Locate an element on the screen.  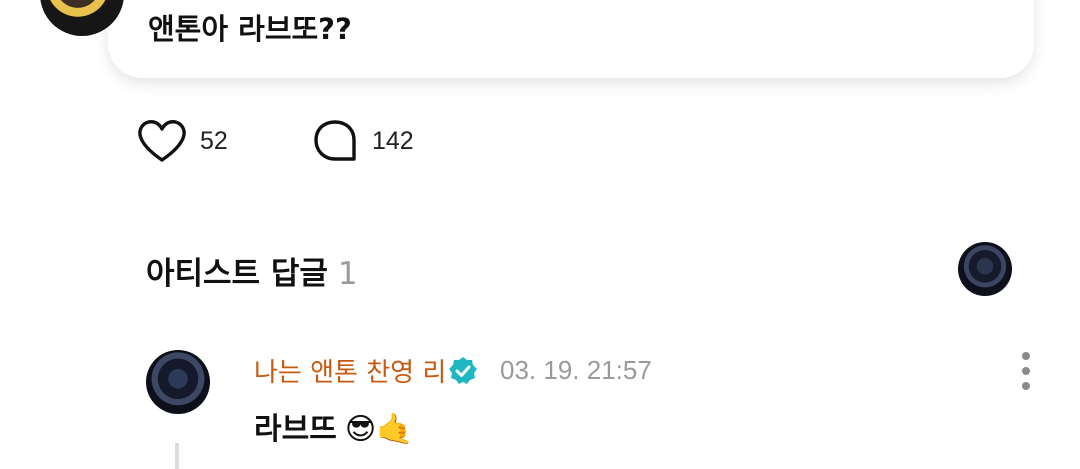
verified-badge-icon is located at coordinates (463, 371).